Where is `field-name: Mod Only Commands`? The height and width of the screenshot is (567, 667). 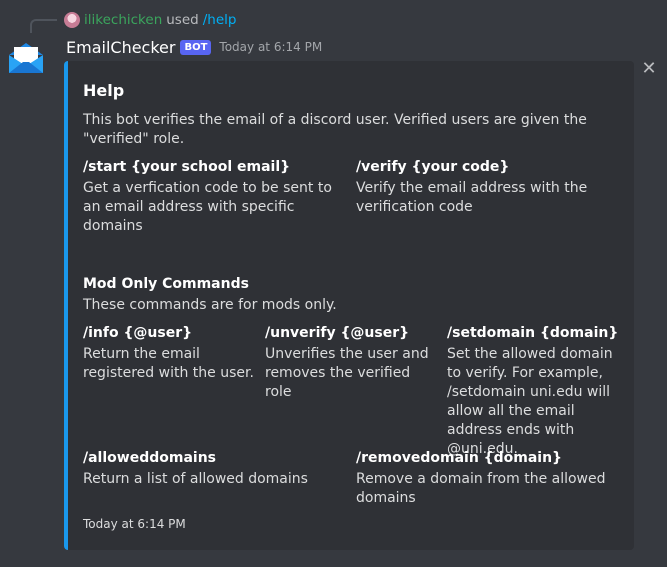
field-name: Mod Only Commands is located at coordinates (166, 284).